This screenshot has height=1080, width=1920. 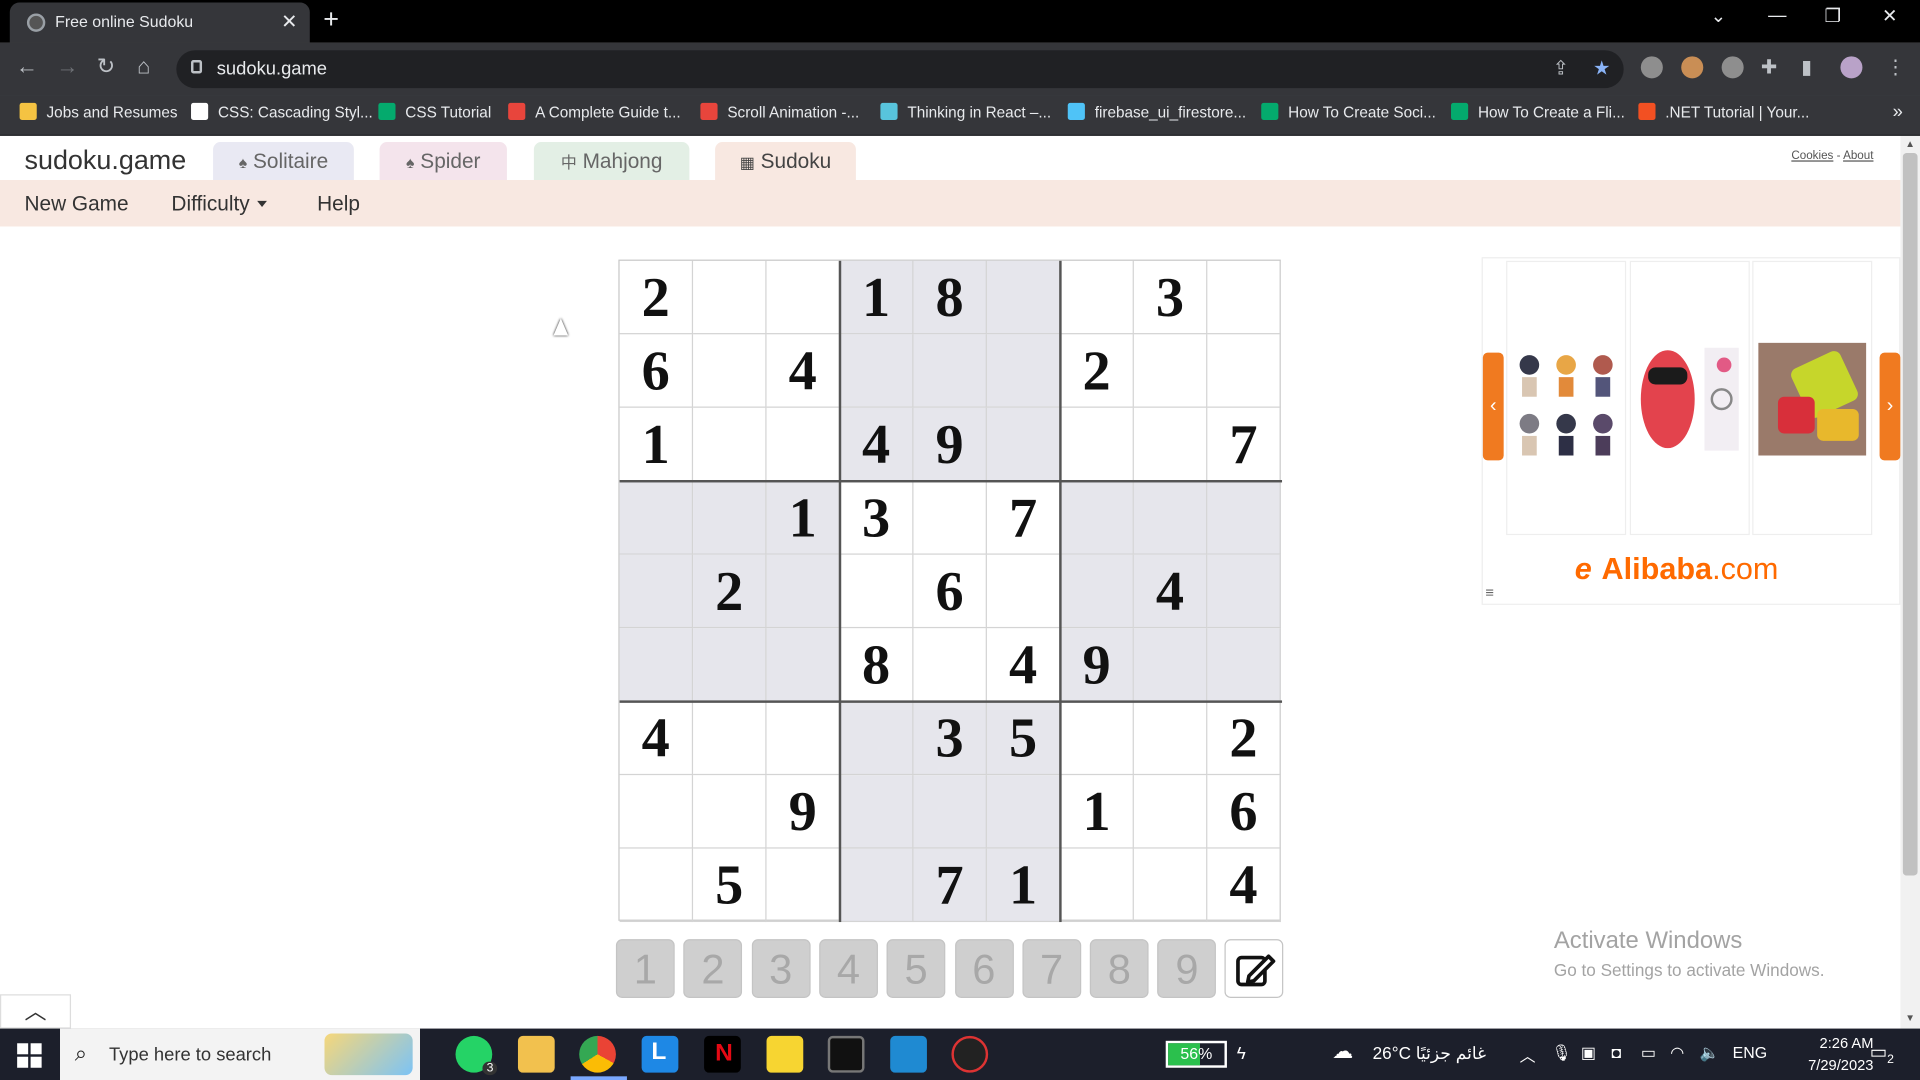 What do you see at coordinates (1750, 1052) in the screenshot?
I see `language-indicator: ENG` at bounding box center [1750, 1052].